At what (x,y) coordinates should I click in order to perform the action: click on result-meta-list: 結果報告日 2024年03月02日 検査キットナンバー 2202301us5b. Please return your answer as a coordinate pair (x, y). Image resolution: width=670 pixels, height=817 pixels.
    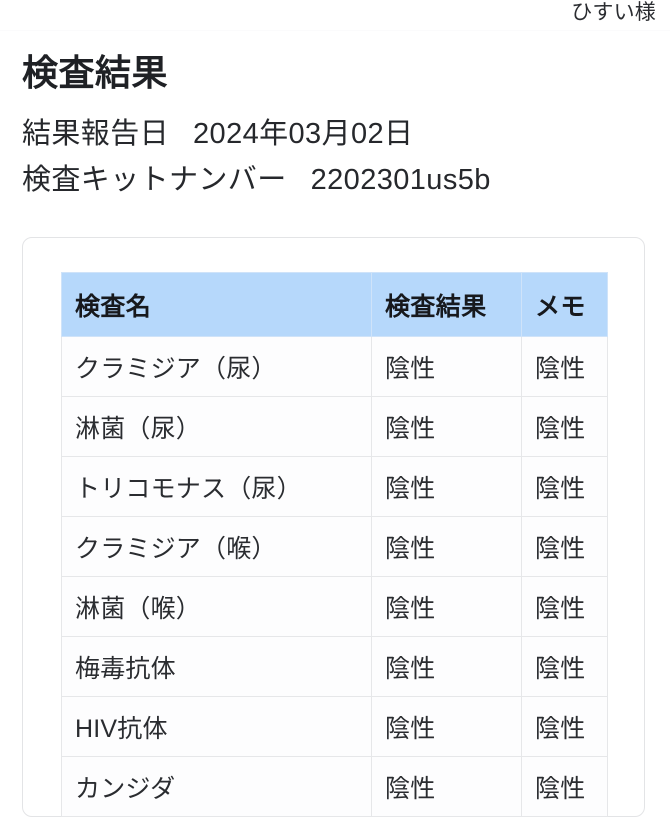
    Looking at the image, I should click on (346, 157).